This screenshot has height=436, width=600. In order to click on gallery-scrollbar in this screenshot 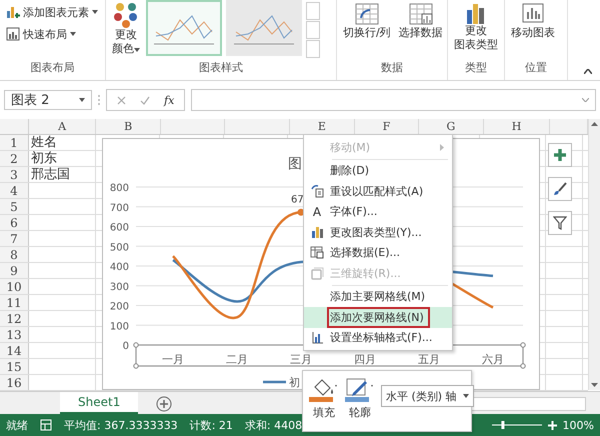, I will do `click(313, 30)`.